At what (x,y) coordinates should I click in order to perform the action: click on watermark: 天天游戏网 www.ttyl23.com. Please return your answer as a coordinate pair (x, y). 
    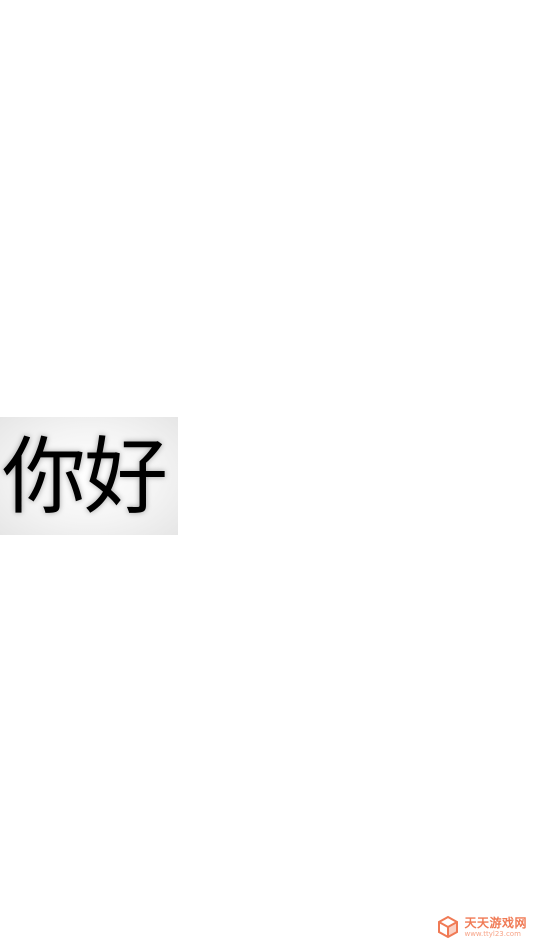
    Looking at the image, I should click on (481, 927).